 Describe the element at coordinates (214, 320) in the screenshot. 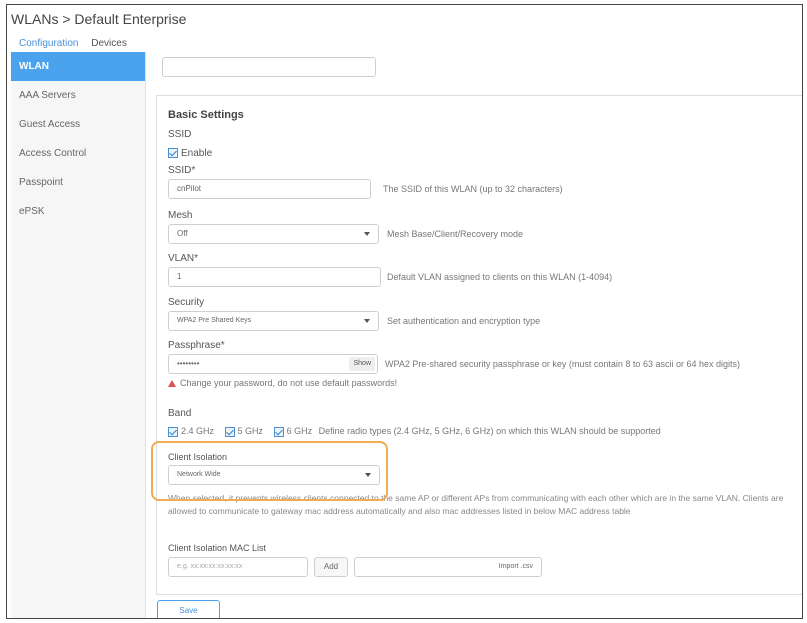

I see `security-select-value: WPA2 Pre Shared Keys` at that location.